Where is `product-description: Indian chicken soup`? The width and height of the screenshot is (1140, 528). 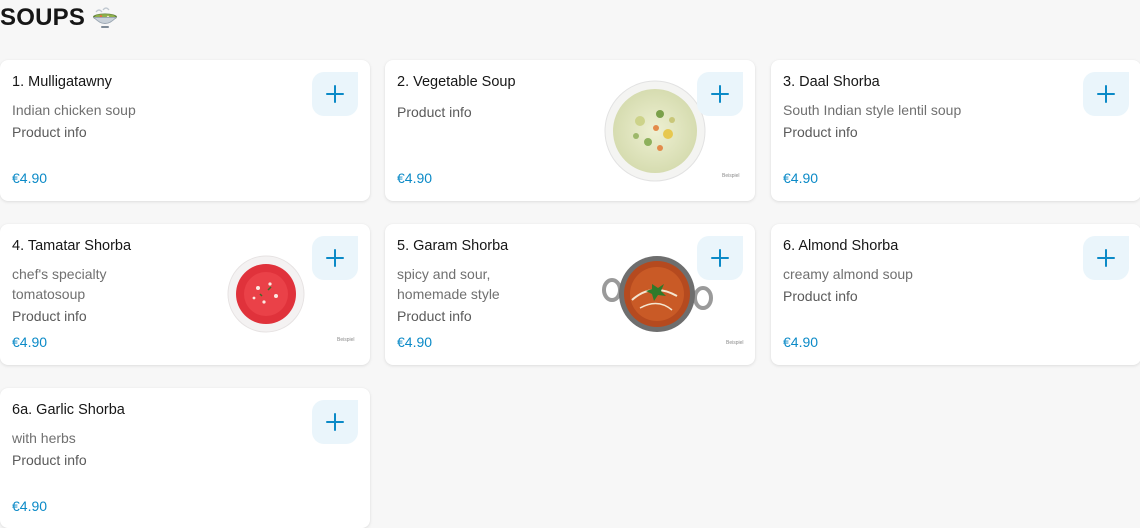
product-description: Indian chicken soup is located at coordinates (74, 110).